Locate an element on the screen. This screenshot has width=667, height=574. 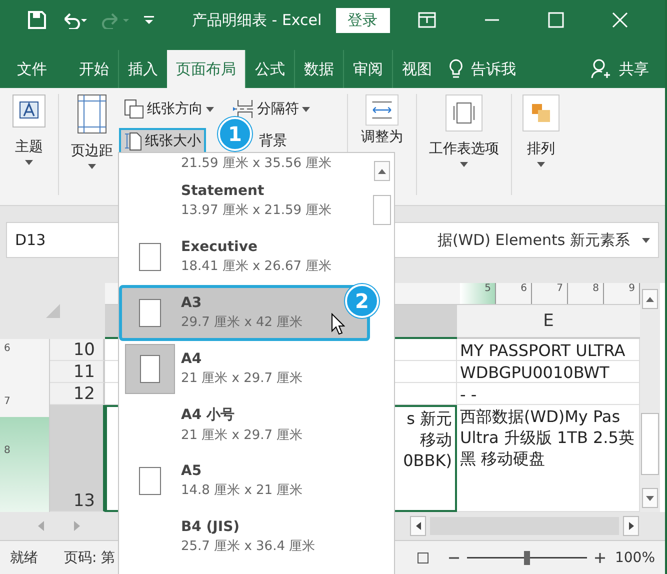
status-page: 页码: 第 is located at coordinates (90, 557).